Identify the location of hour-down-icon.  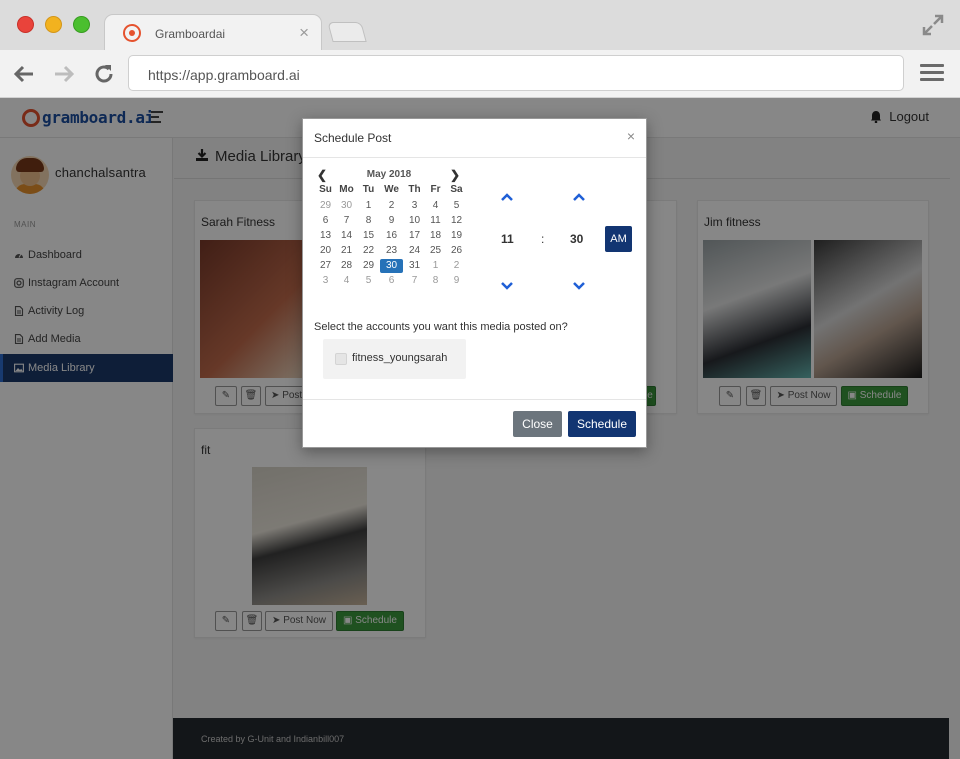
(507, 286).